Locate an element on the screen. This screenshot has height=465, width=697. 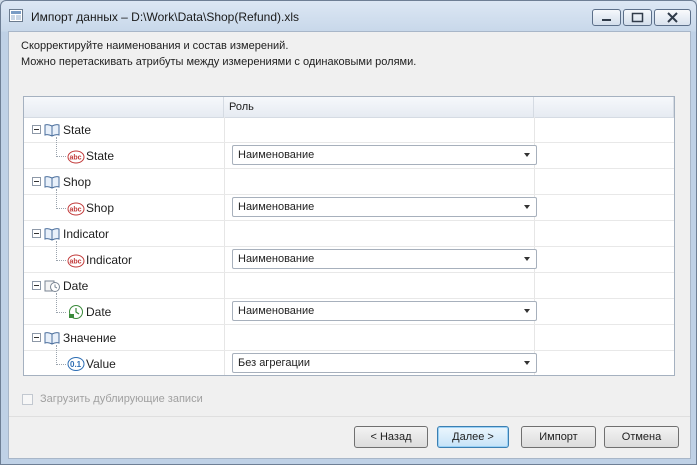
minimize-icon is located at coordinates (606, 20).